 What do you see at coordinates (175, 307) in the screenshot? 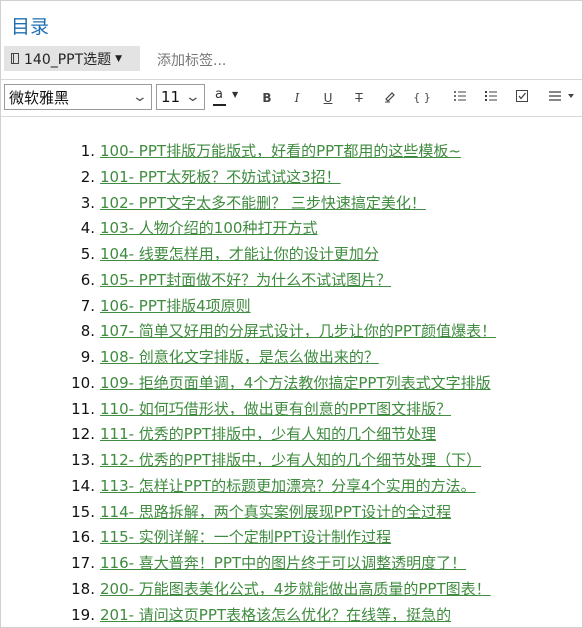
I see `toc-link: 106- PPT排版4项原则` at bounding box center [175, 307].